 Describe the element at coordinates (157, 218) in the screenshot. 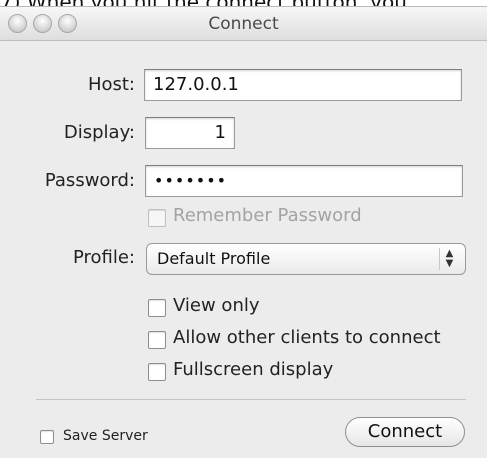

I see `remember-password-checkbox` at that location.